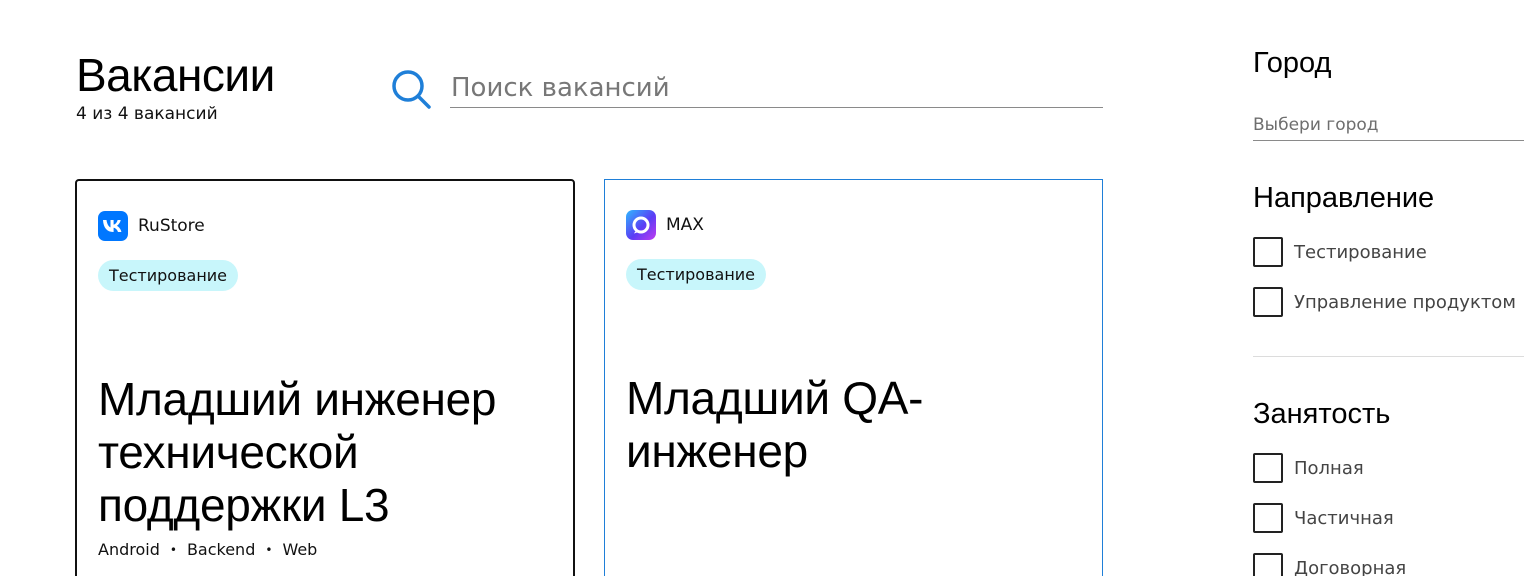  I want to click on company-name: RuStore, so click(171, 226).